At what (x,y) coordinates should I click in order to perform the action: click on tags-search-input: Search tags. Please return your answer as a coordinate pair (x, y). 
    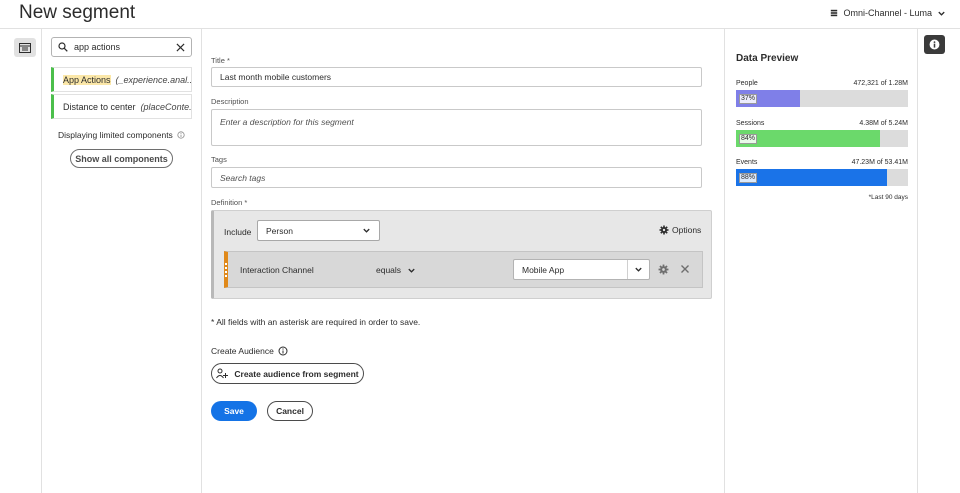
    Looking at the image, I should click on (456, 177).